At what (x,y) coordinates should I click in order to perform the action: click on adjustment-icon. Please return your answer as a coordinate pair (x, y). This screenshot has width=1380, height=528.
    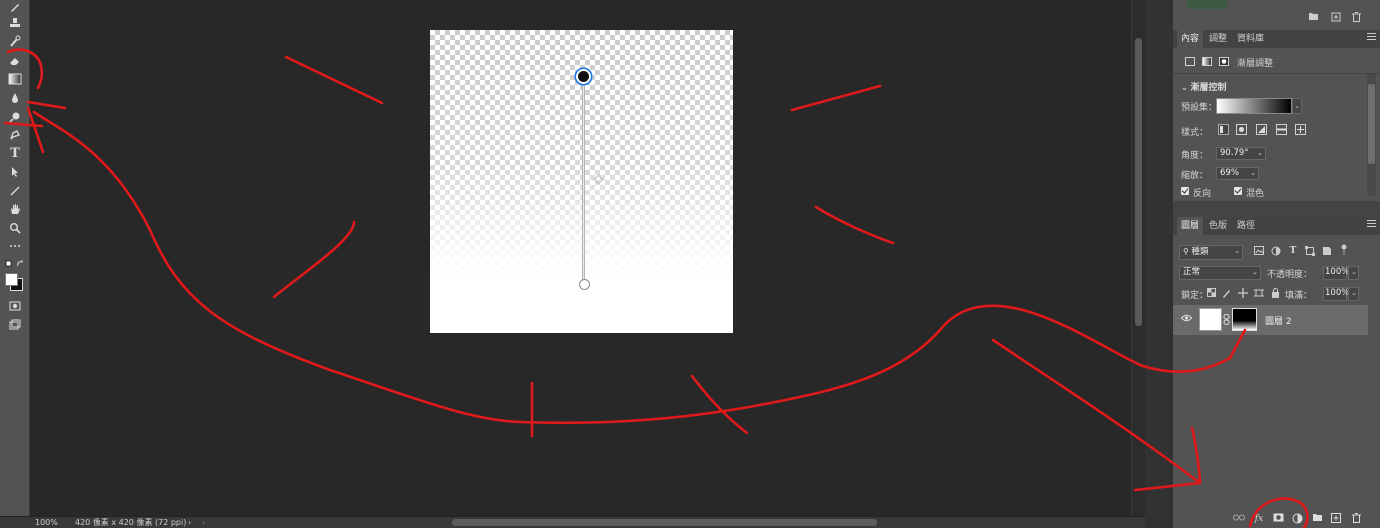
    Looking at the image, I should click on (1297, 519).